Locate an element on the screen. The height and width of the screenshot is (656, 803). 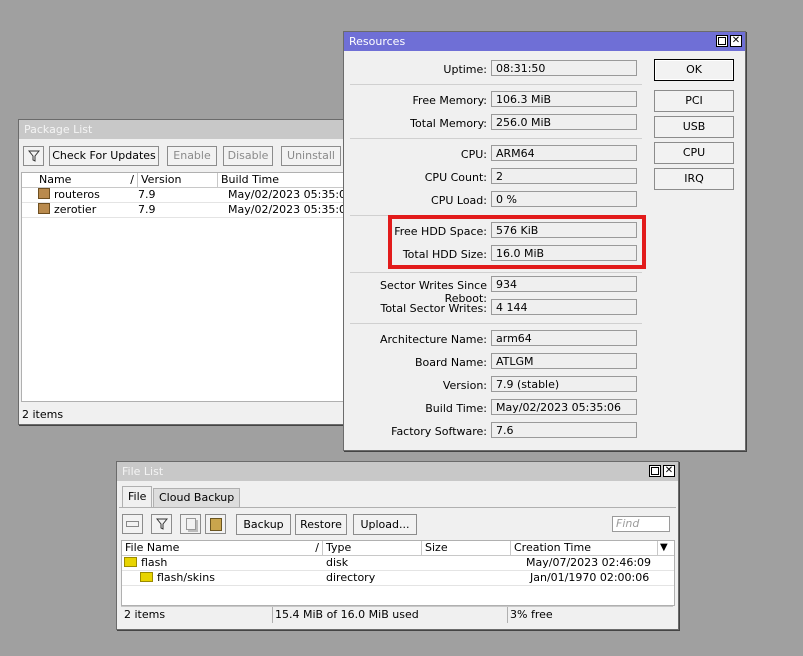
free-memory-label: Free Memory: is located at coordinates (449, 100).